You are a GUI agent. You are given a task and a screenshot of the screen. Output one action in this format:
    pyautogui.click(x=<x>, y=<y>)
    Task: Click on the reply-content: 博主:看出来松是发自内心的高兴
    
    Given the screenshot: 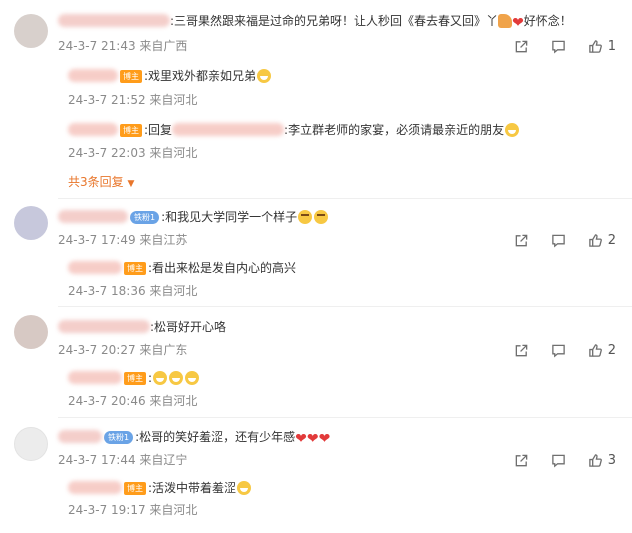 What is the action you would take?
    pyautogui.click(x=182, y=268)
    